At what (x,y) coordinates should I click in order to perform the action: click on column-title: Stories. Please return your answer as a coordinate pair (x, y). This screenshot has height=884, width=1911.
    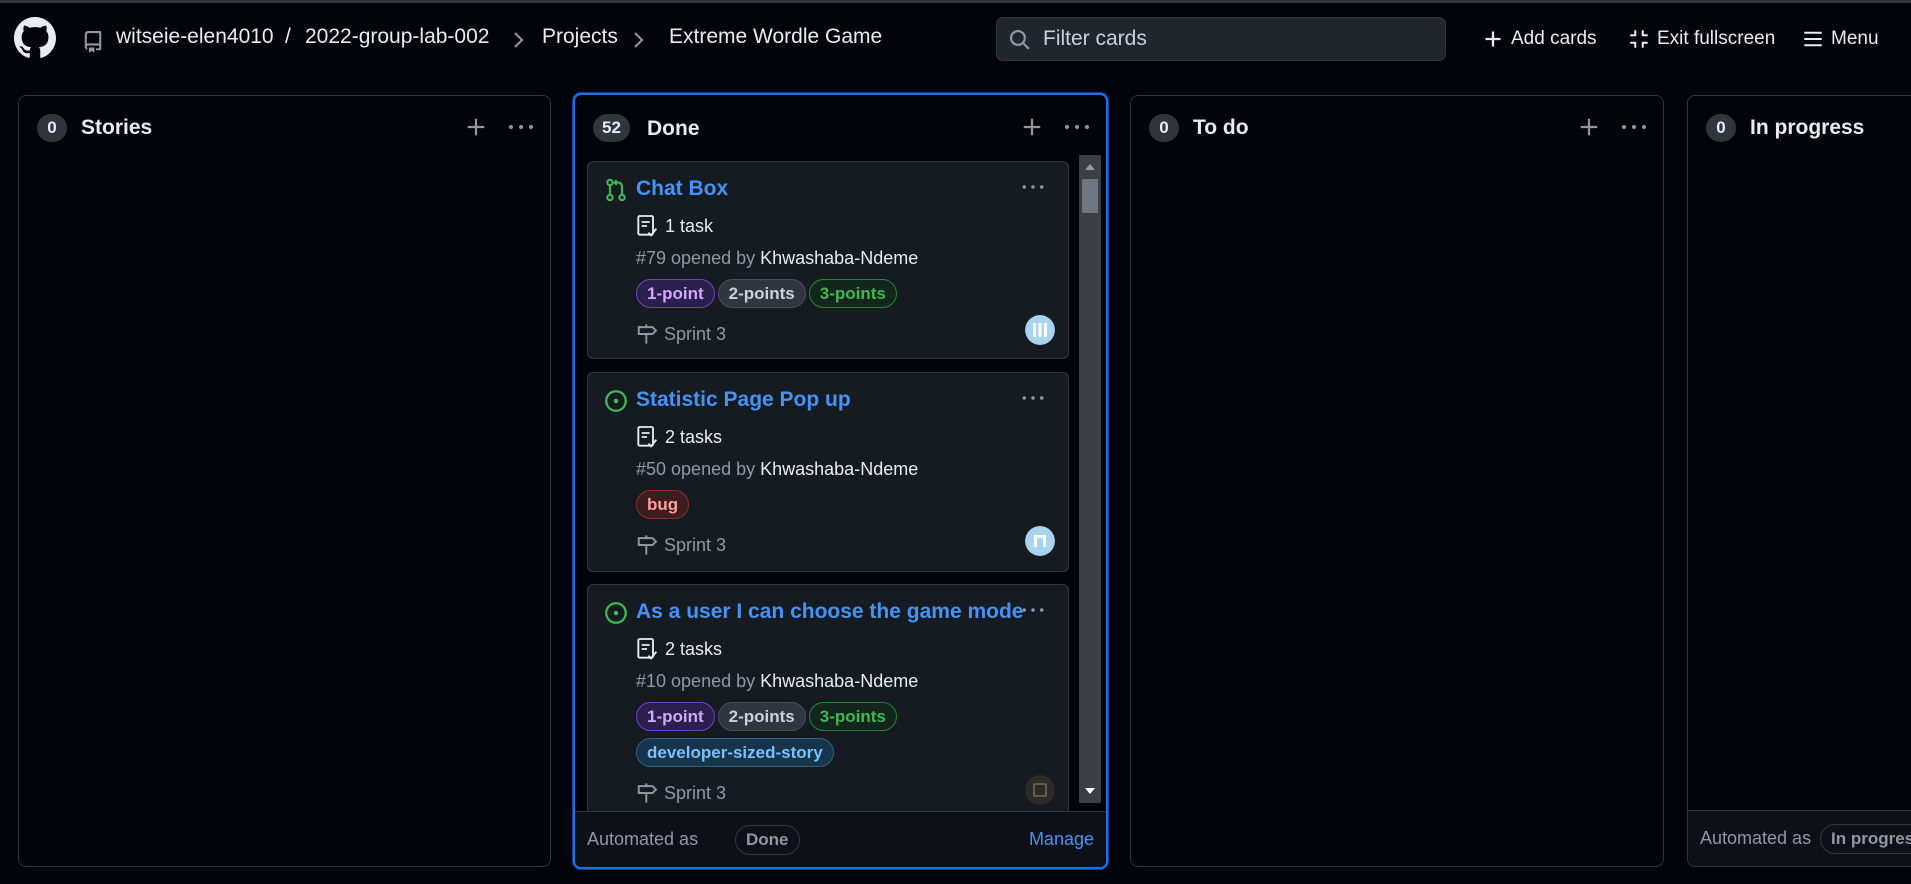
    Looking at the image, I should click on (117, 127).